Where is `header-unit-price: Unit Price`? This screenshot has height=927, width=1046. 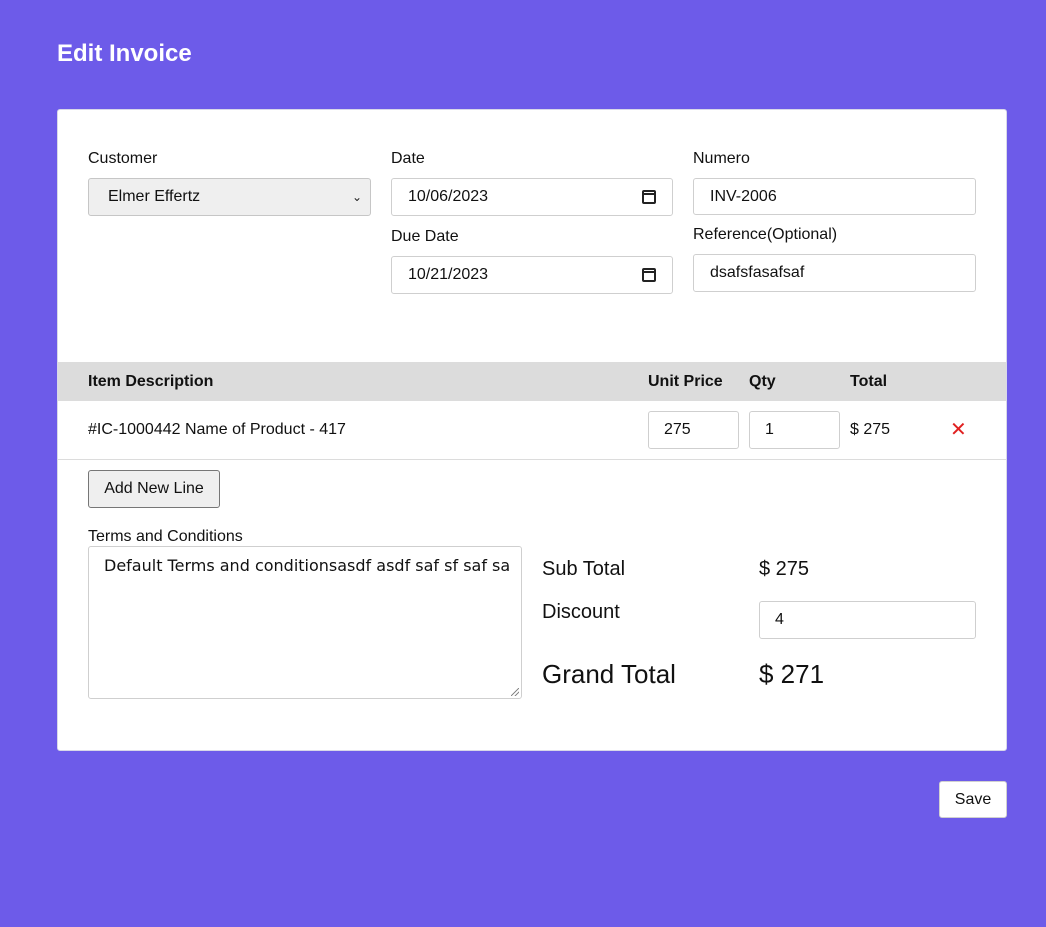 header-unit-price: Unit Price is located at coordinates (685, 381).